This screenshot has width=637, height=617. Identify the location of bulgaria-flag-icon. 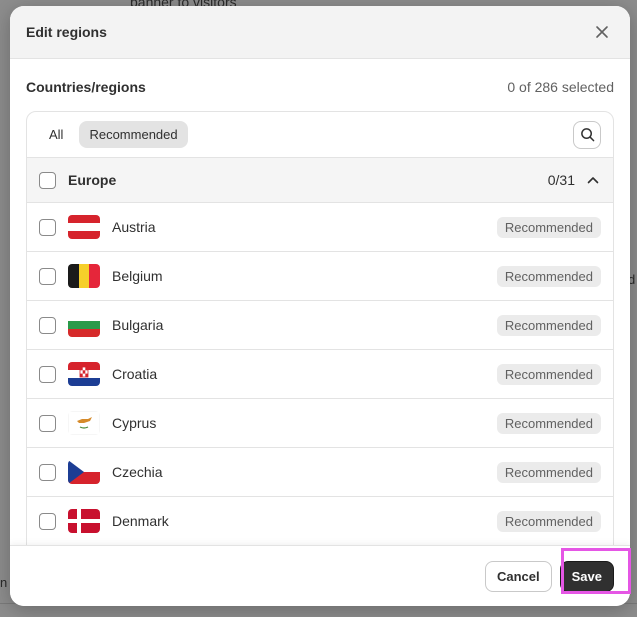
(84, 325).